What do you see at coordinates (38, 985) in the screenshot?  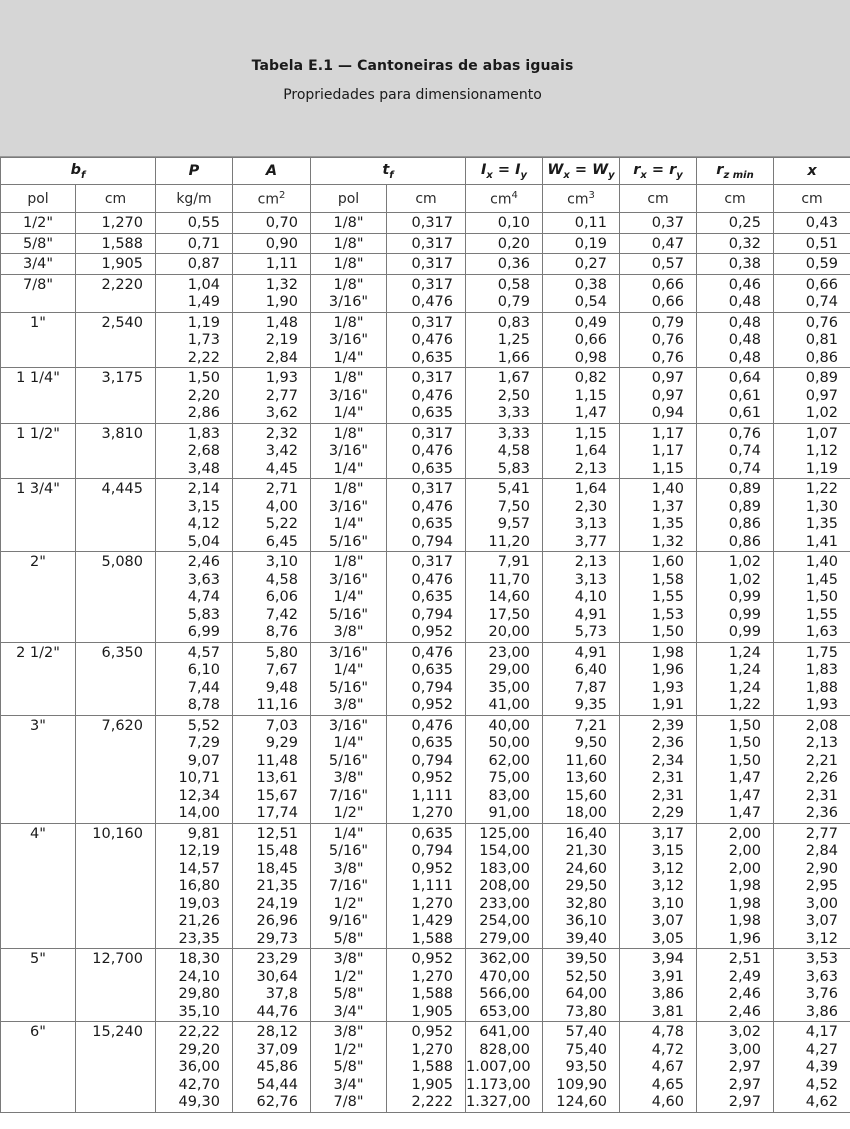 I see `bf-pol-cell: 5"` at bounding box center [38, 985].